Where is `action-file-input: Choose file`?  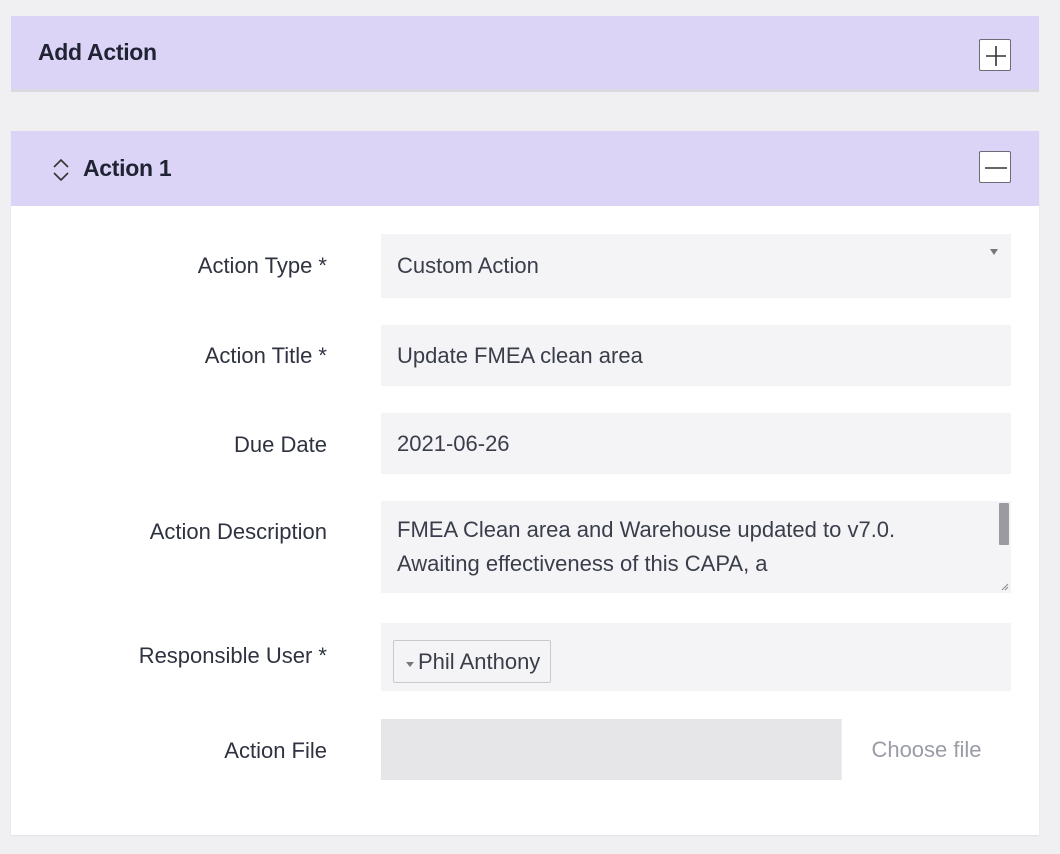
action-file-input: Choose file is located at coordinates (696, 749).